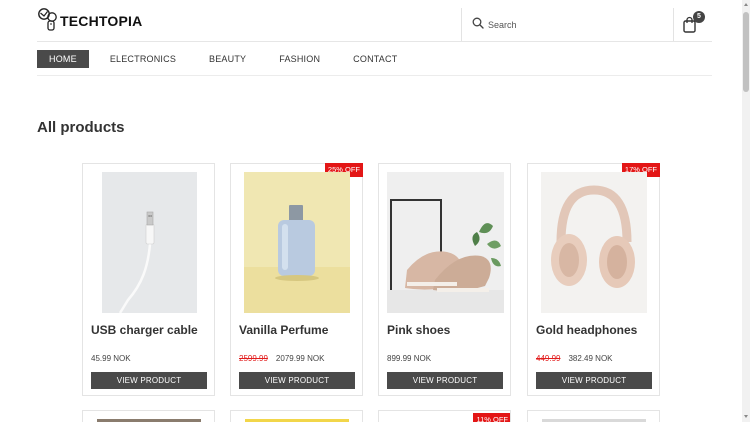 This screenshot has width=750, height=422. Describe the element at coordinates (81, 127) in the screenshot. I see `page-title: All products` at that location.